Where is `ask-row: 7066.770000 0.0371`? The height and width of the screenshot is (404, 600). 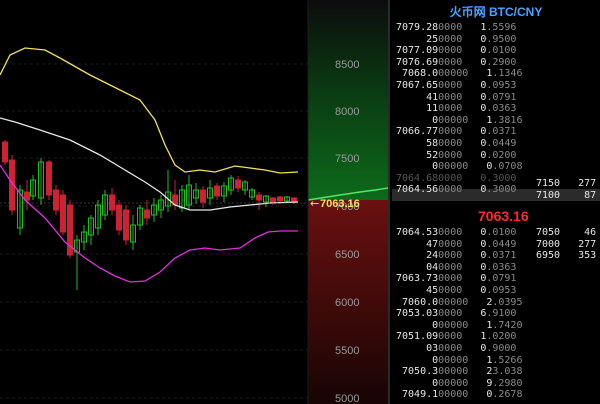
ask-row: 7066.770000 0.0371 is located at coordinates (456, 132).